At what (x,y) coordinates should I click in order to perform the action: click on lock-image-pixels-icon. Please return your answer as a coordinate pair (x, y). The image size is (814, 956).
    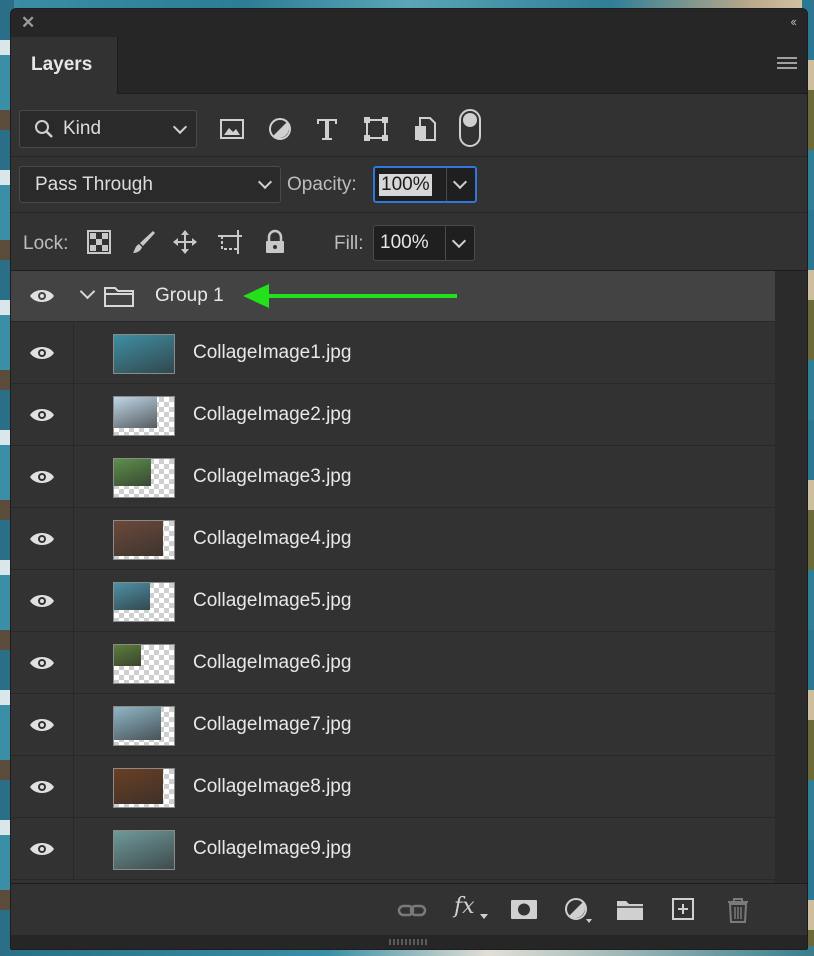
    Looking at the image, I should click on (144, 242).